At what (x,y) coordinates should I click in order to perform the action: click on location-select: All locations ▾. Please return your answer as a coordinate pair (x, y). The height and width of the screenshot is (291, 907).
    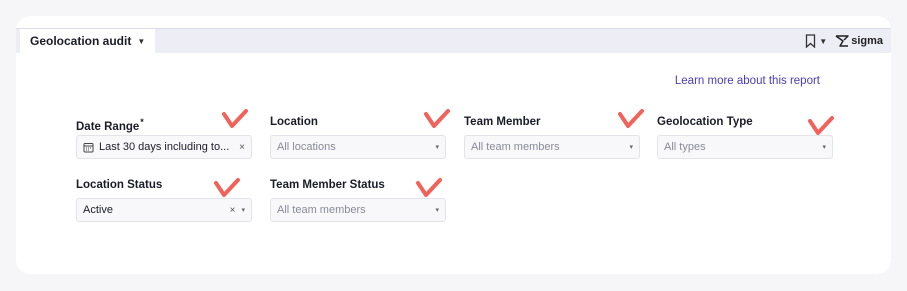
    Looking at the image, I should click on (358, 147).